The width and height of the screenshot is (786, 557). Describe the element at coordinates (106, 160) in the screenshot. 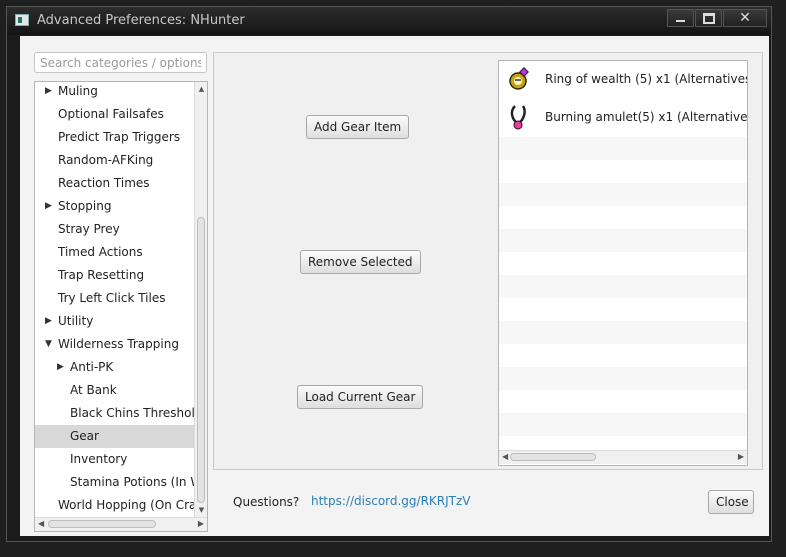

I see `tree-item-label: Random-AFKing` at that location.